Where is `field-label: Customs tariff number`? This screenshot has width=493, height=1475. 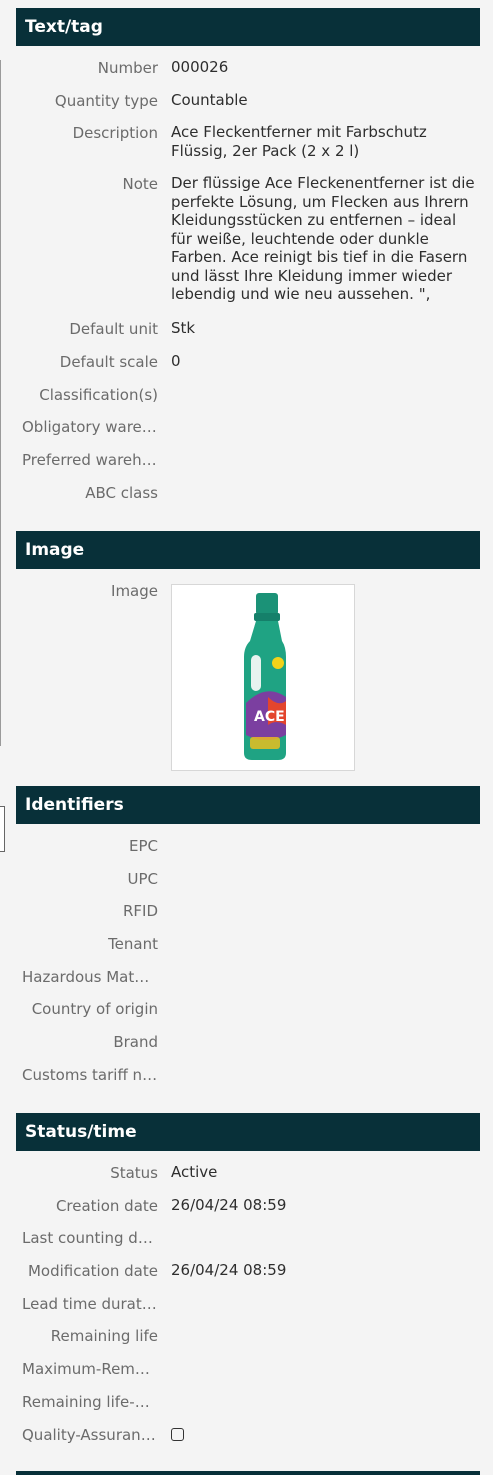 field-label: Customs tariff number is located at coordinates (90, 1074).